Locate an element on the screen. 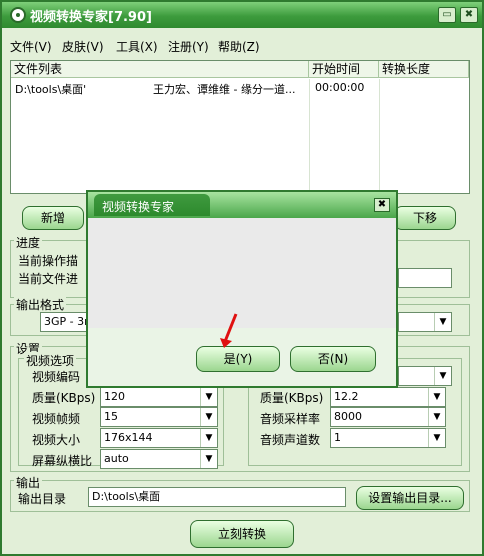  column-header-length: 转换长度 is located at coordinates (424, 69).